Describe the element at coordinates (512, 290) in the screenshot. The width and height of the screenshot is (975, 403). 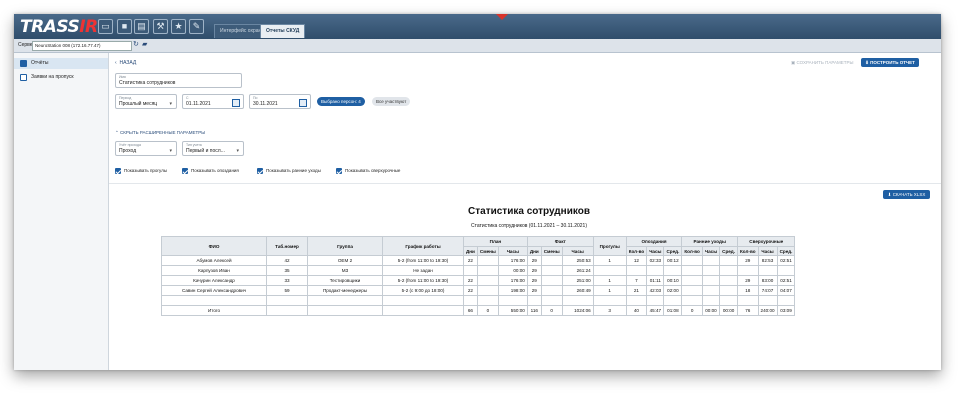
I see `cell-plan-hours: 198:00` at that location.